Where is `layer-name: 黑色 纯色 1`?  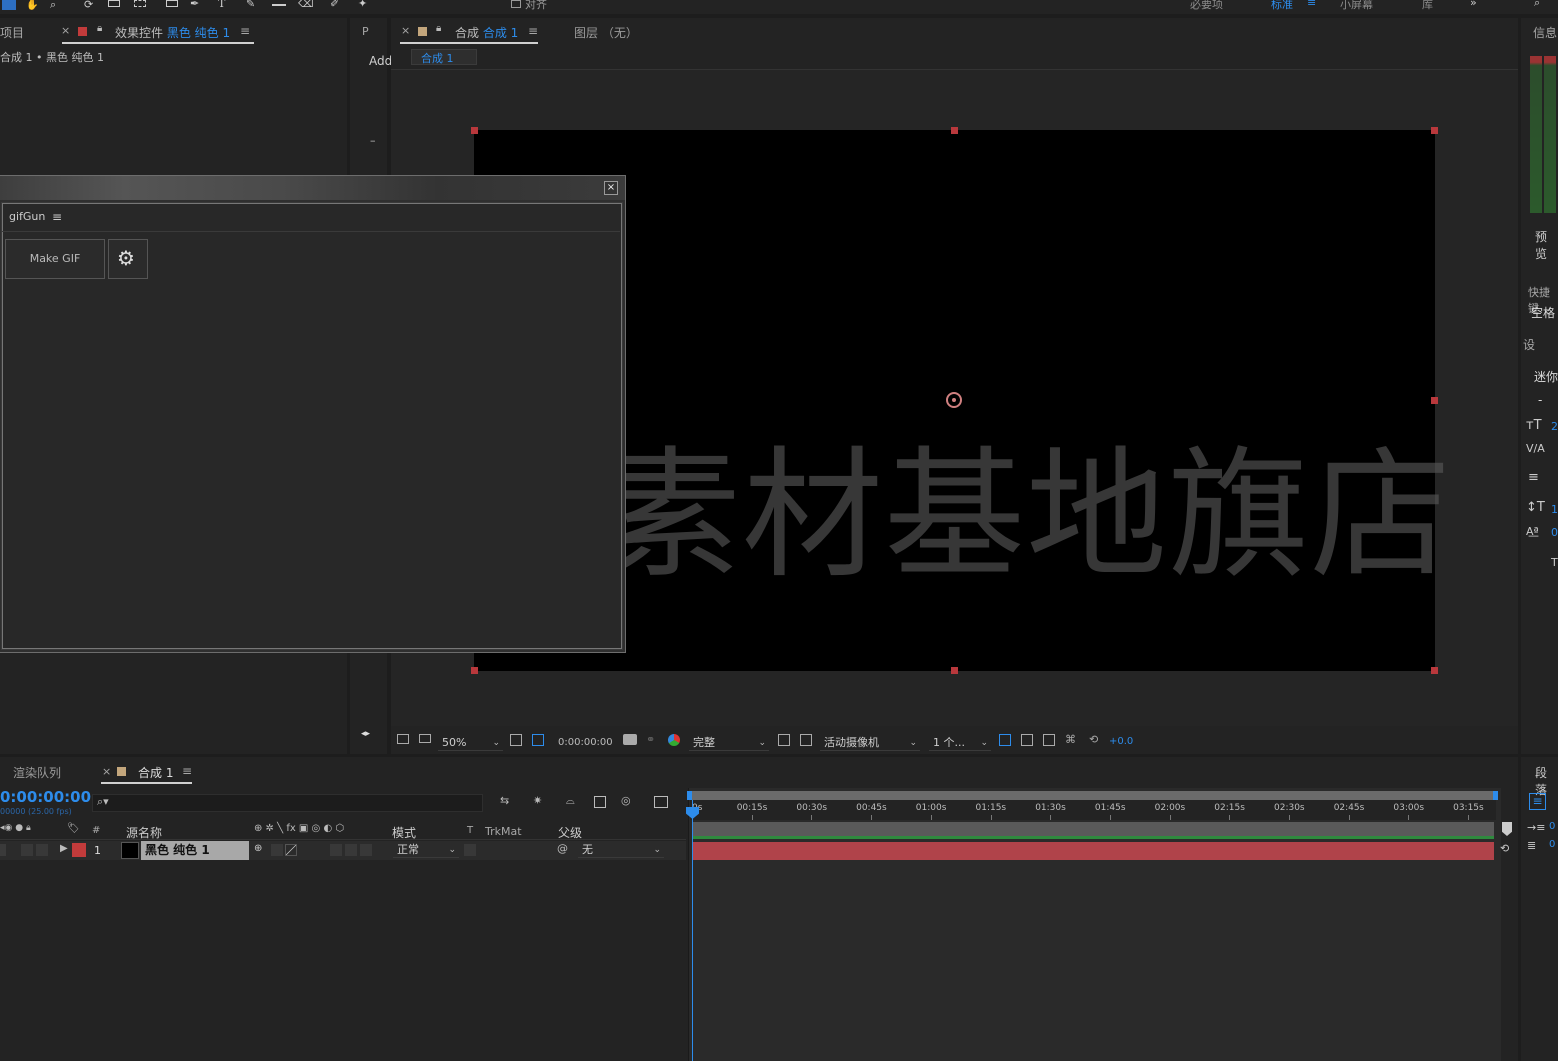 layer-name: 黑色 纯色 1 is located at coordinates (195, 850).